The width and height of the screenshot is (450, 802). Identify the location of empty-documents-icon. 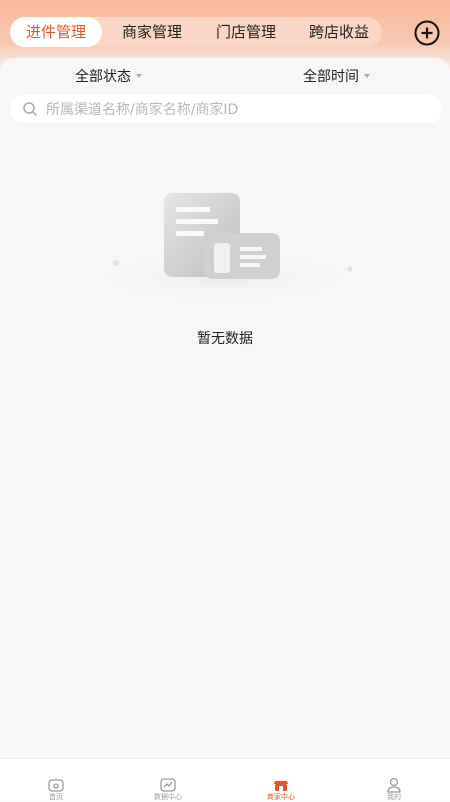
(225, 250).